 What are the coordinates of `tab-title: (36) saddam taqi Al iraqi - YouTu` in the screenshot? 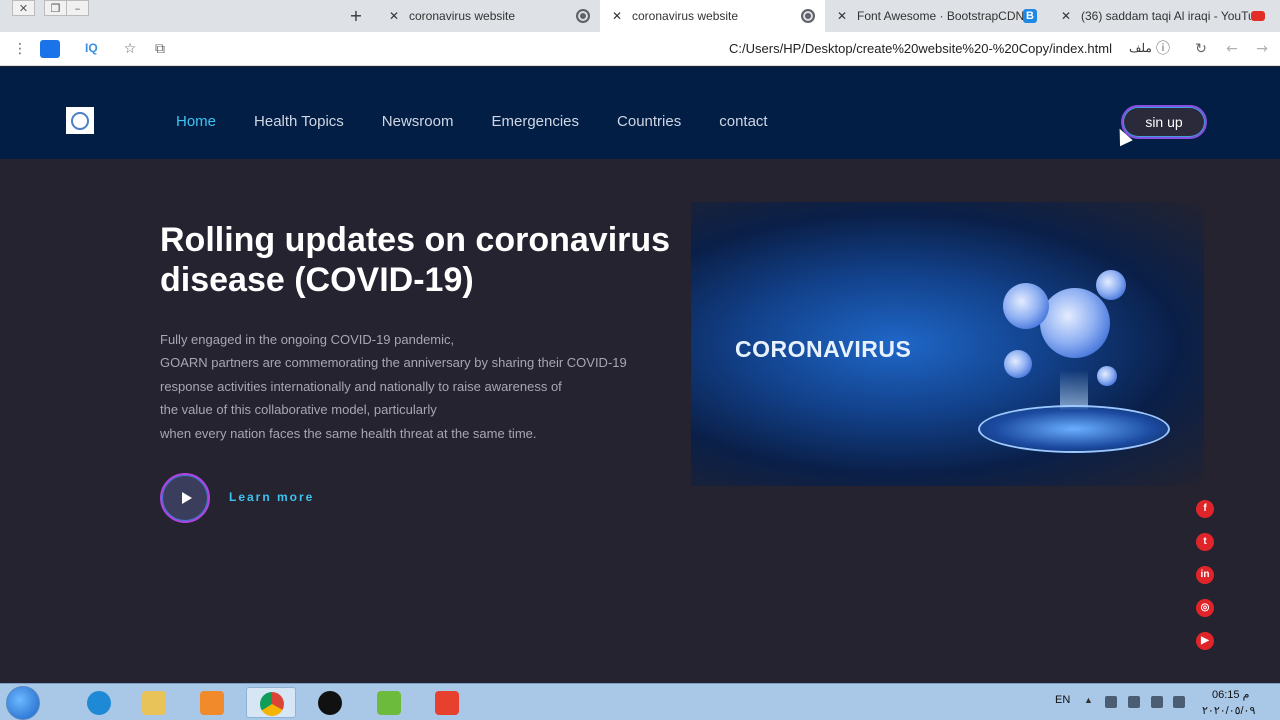 It's located at (1166, 16).